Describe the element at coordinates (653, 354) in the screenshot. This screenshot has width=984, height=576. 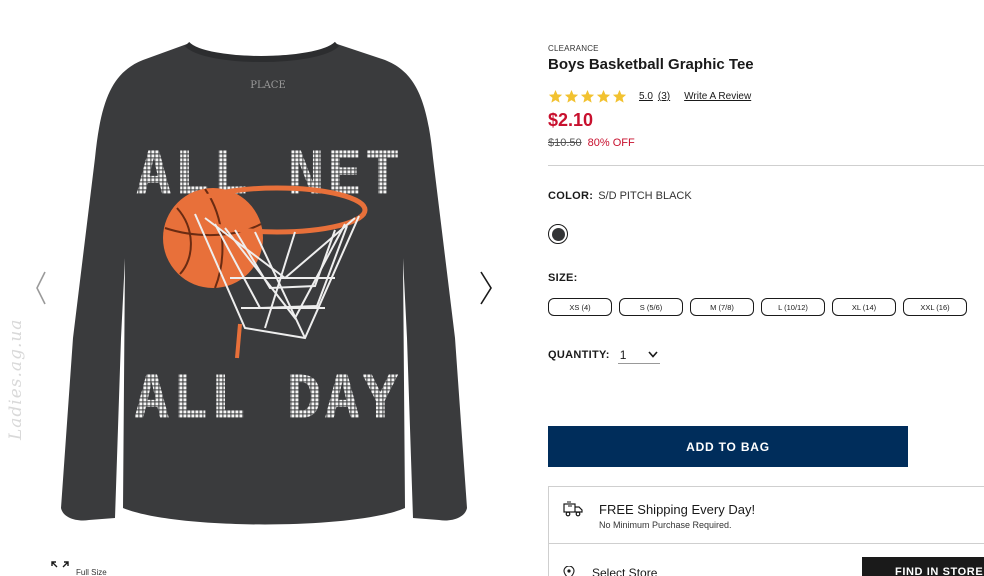
I see `chevron-down-icon` at that location.